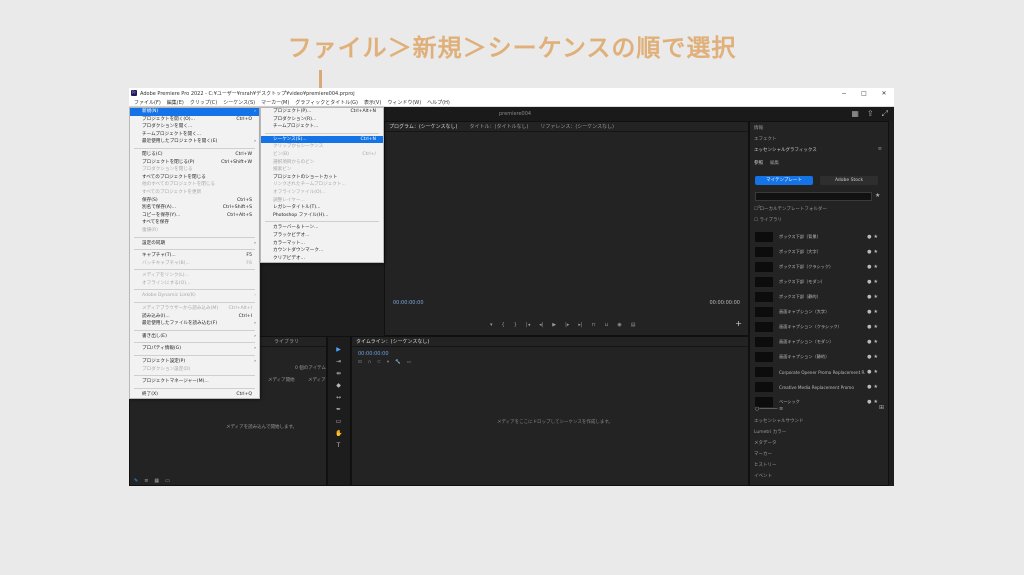 The width and height of the screenshot is (1024, 575). Describe the element at coordinates (409, 362) in the screenshot. I see `captions-icon: ▭` at that location.